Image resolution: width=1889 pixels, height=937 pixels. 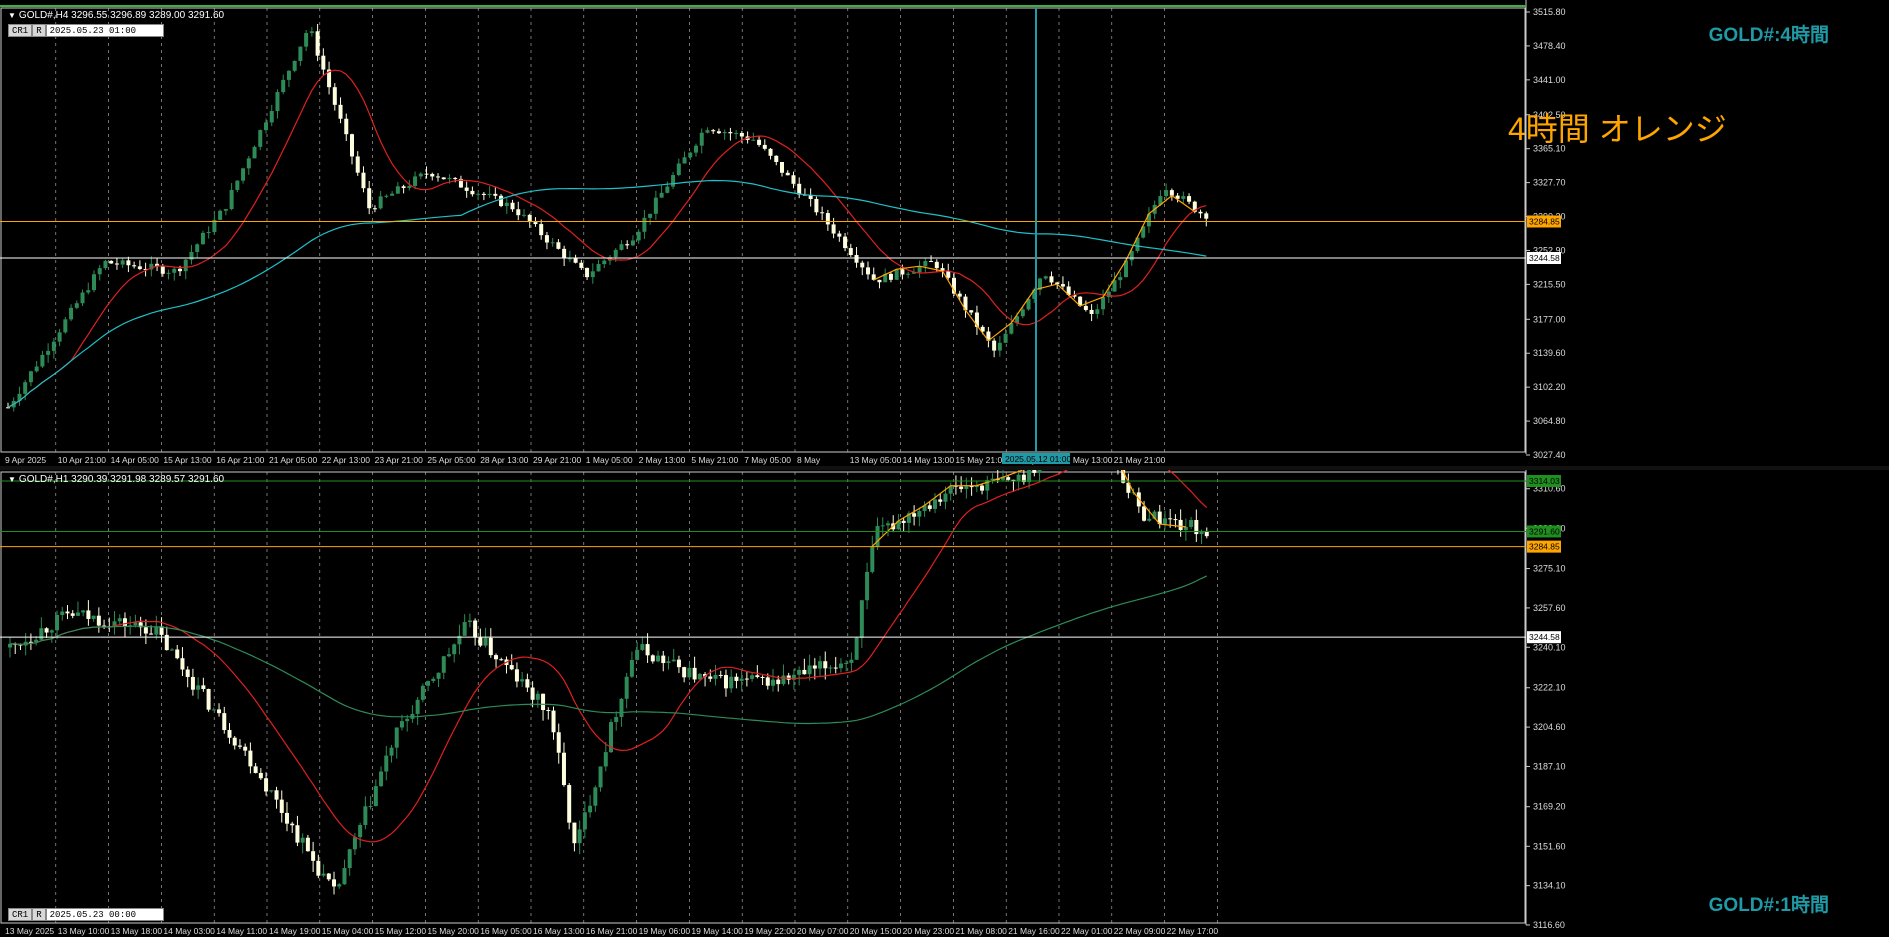 I want to click on time-label: 14 Apr 05:00, so click(x=135, y=460).